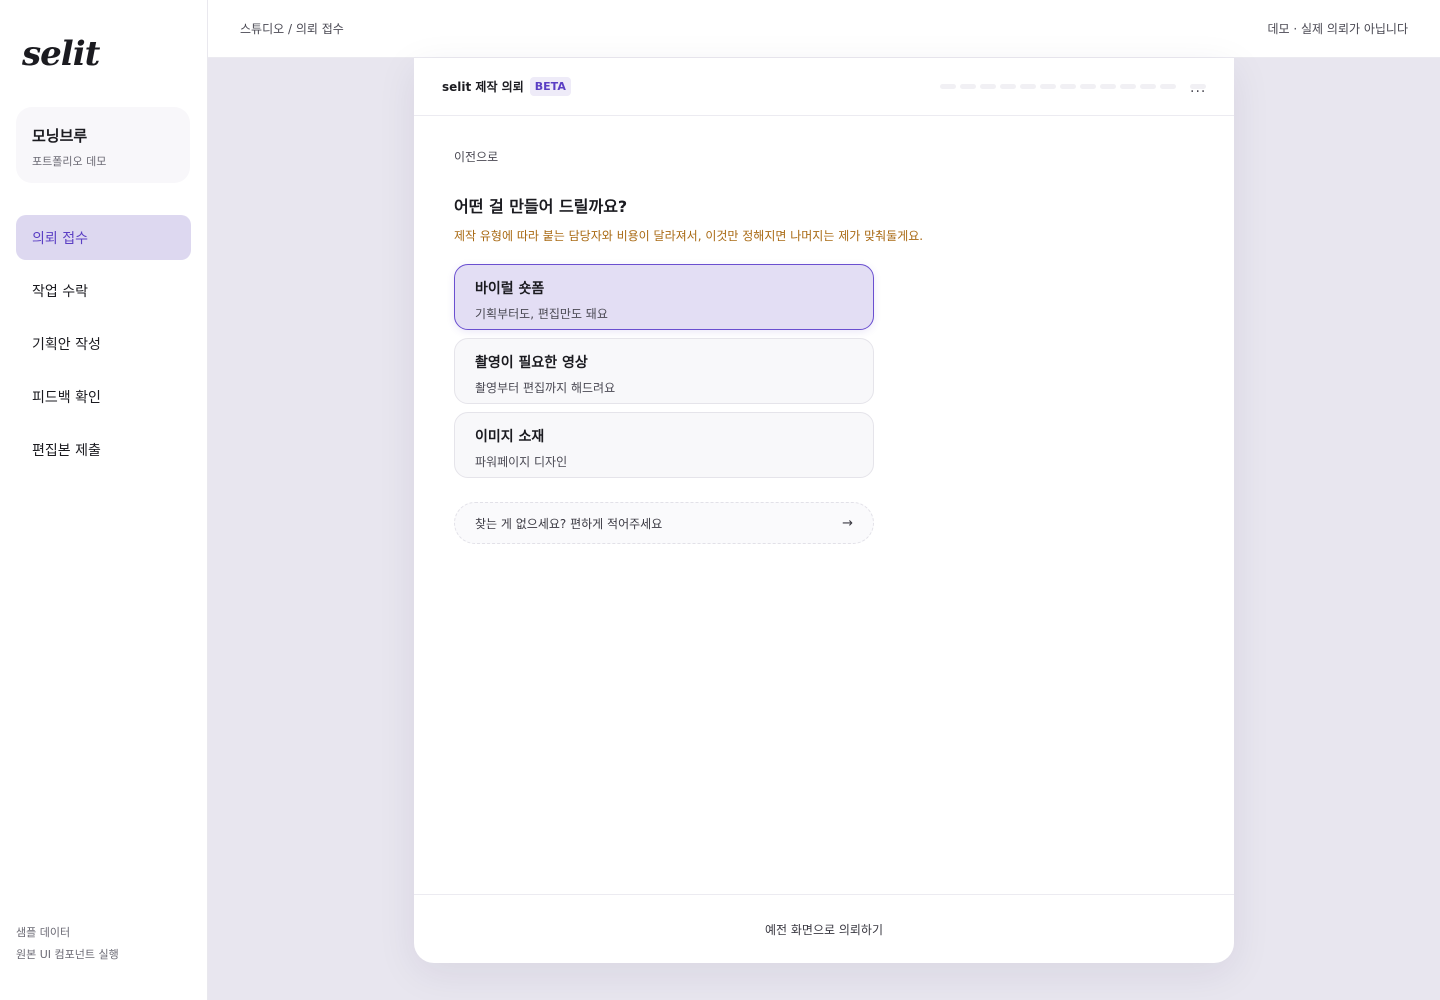 The width and height of the screenshot is (1440, 1000). What do you see at coordinates (43, 932) in the screenshot?
I see `sample-data-note: 샘플 데이터` at bounding box center [43, 932].